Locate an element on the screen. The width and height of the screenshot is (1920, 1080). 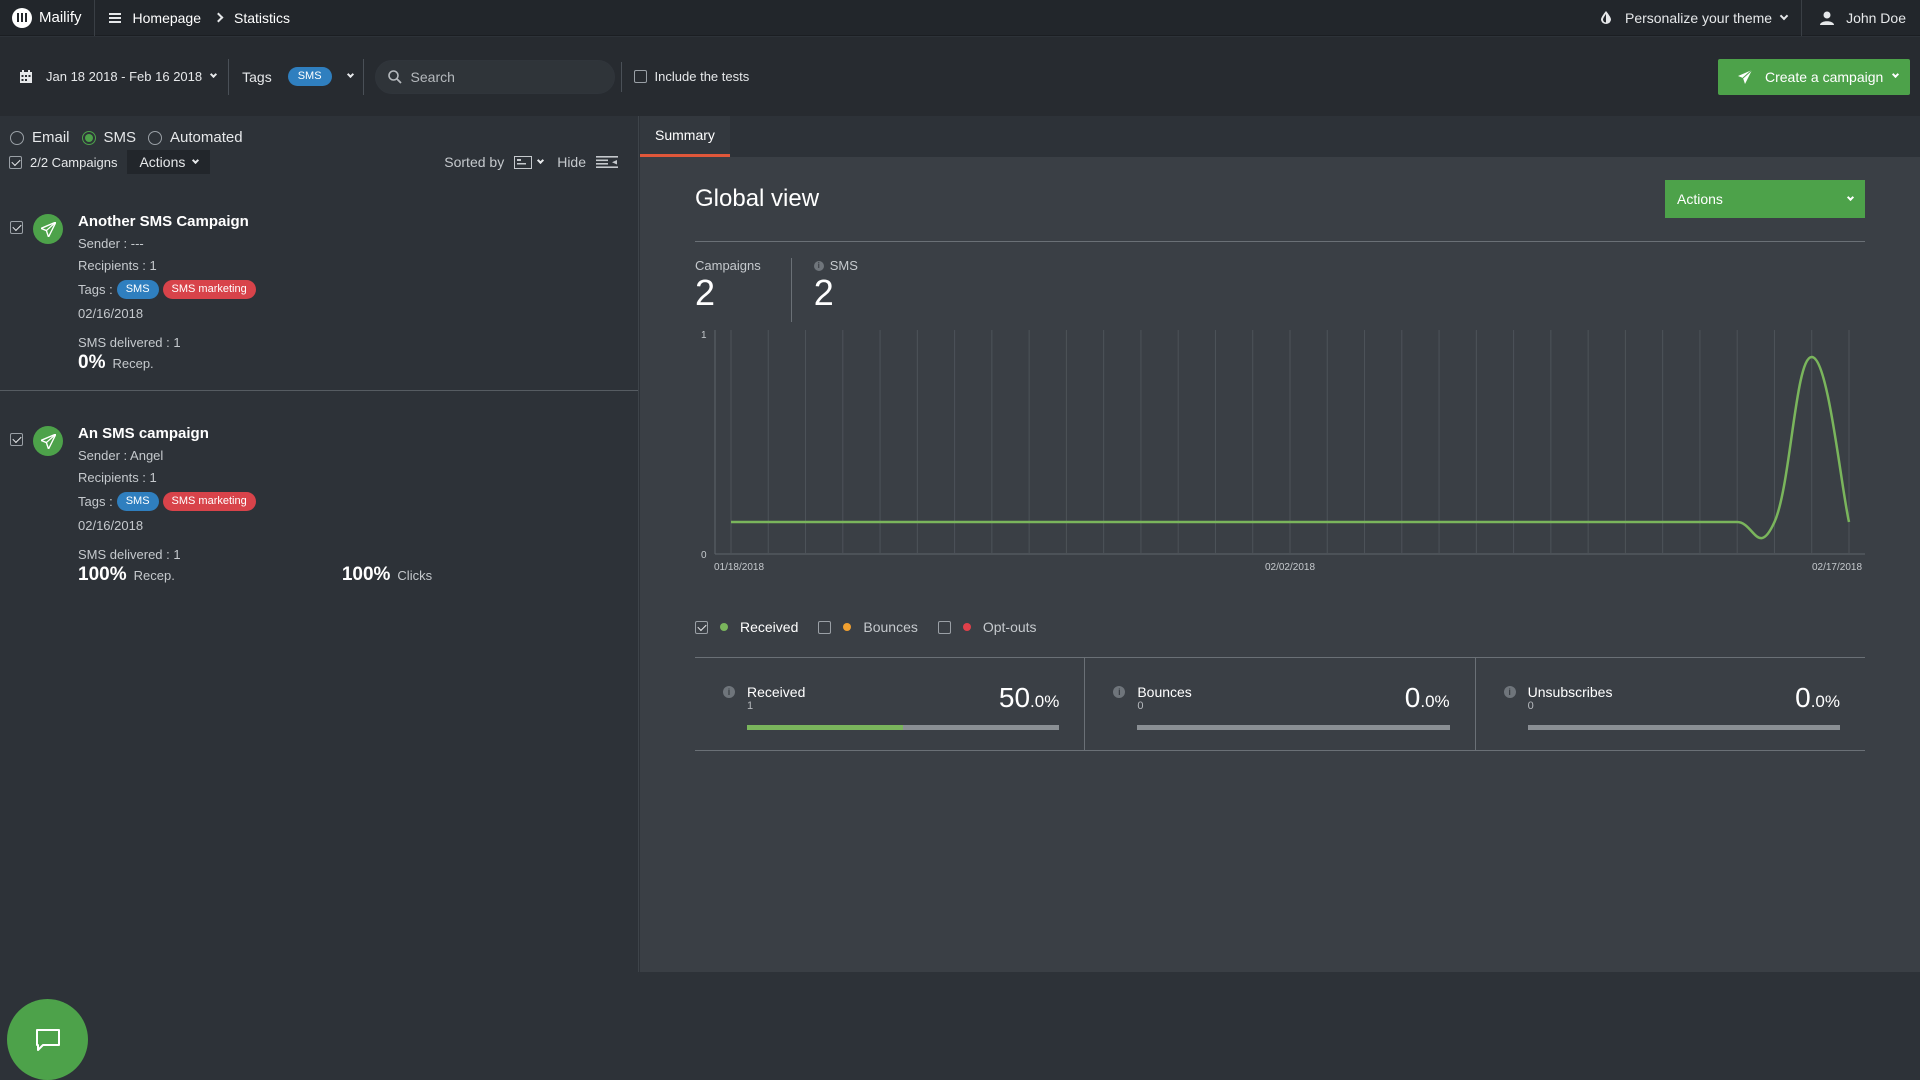
radio-email-dot is located at coordinates (17, 137).